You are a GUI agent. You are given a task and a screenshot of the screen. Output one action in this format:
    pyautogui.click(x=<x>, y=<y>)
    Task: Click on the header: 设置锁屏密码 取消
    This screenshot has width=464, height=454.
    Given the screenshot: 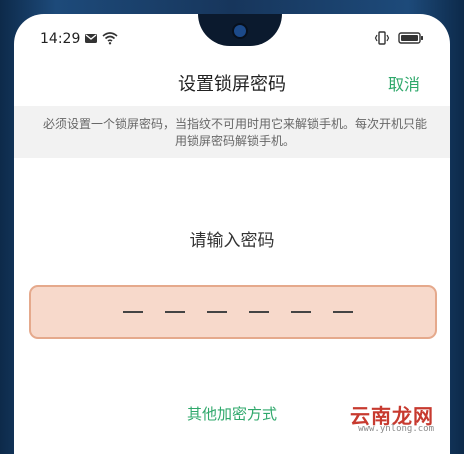 What is the action you would take?
    pyautogui.click(x=232, y=84)
    